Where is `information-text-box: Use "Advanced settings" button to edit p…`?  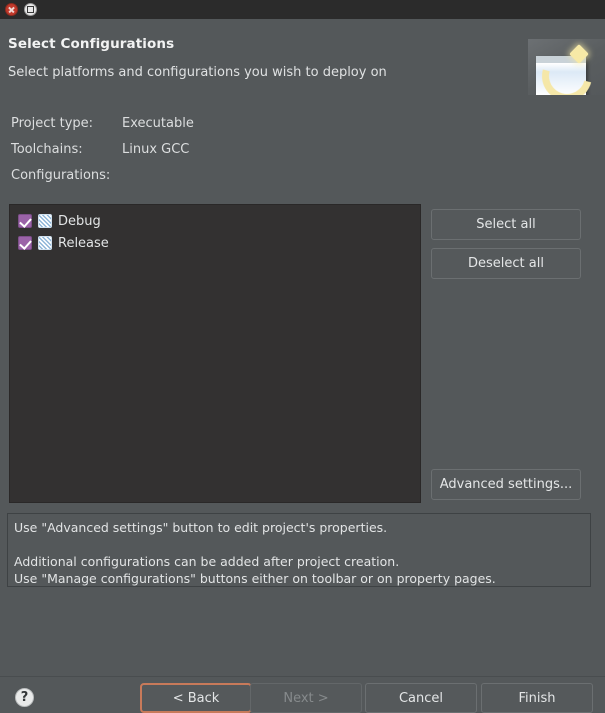 information-text-box: Use "Advanced settings" button to edit p… is located at coordinates (299, 550).